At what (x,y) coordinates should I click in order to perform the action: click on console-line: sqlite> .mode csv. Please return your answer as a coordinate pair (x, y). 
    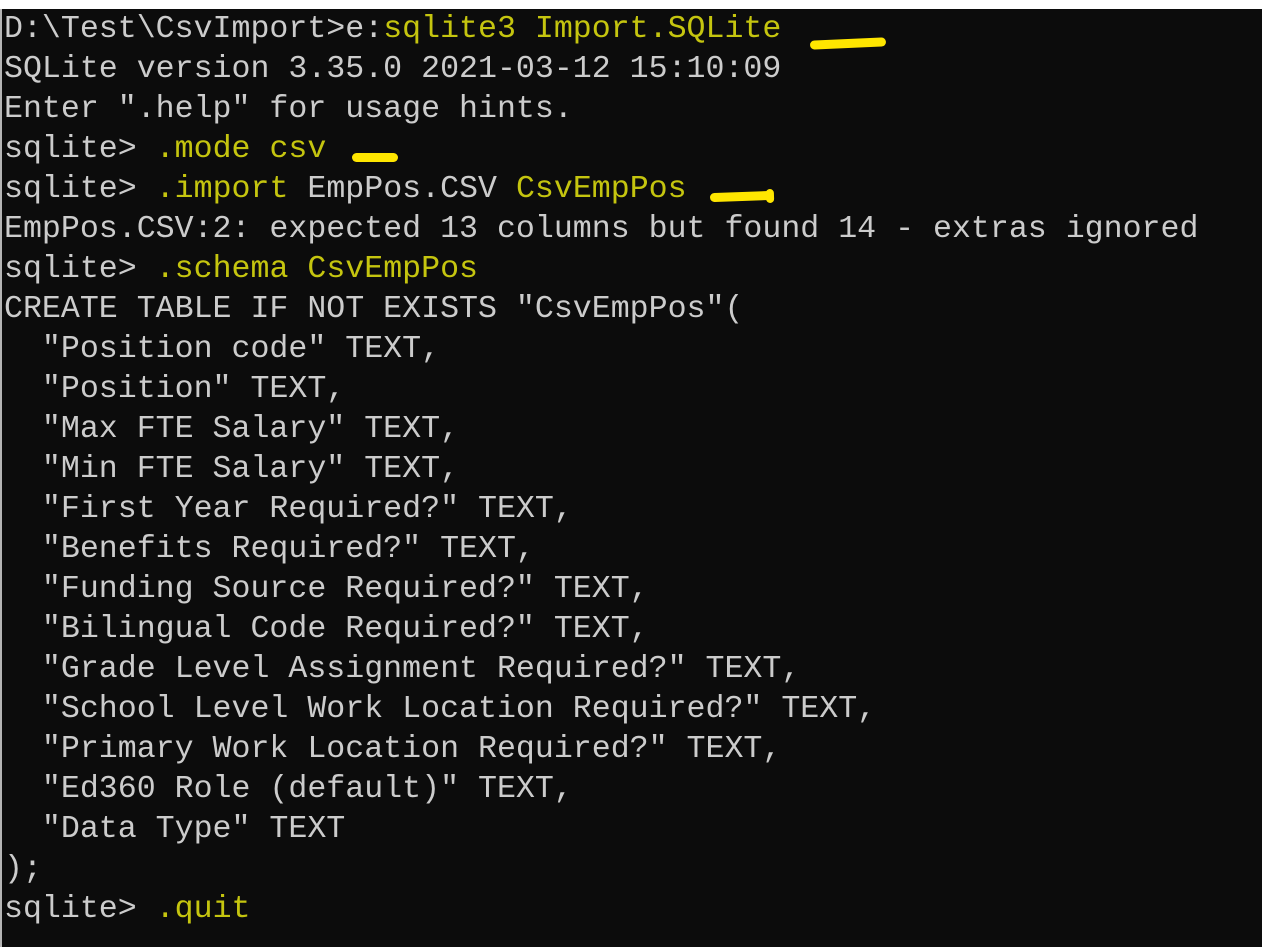
    Looking at the image, I should click on (601, 150).